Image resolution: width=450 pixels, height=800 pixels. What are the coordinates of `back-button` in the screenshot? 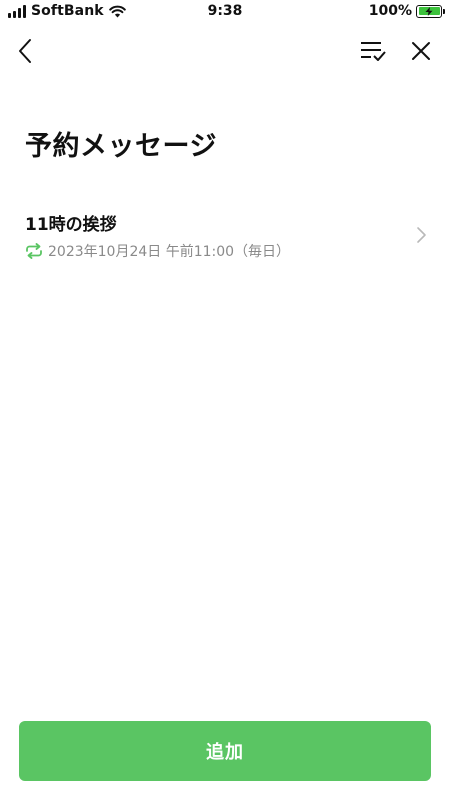 It's located at (25, 51).